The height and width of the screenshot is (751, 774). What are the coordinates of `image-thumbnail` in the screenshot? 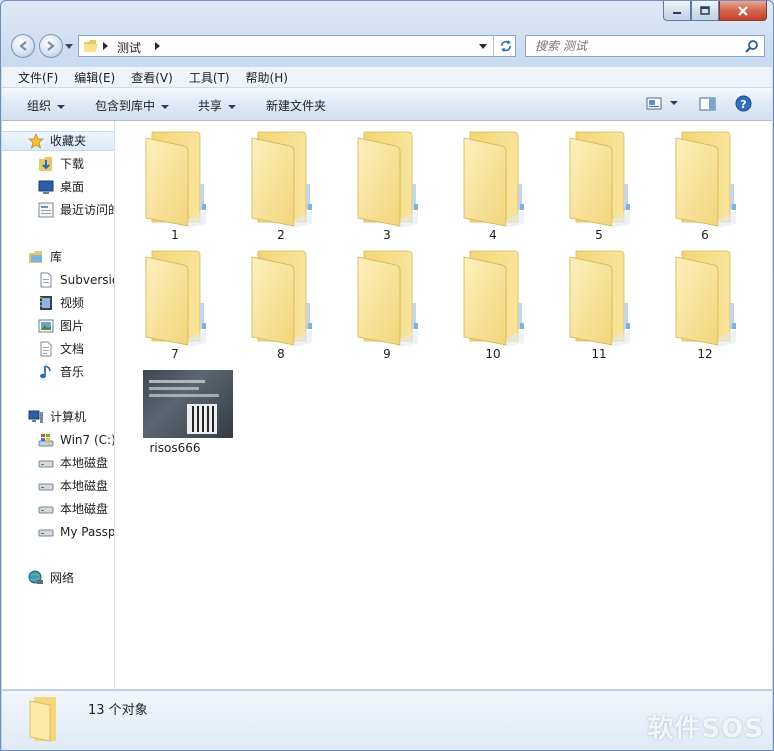 It's located at (188, 404).